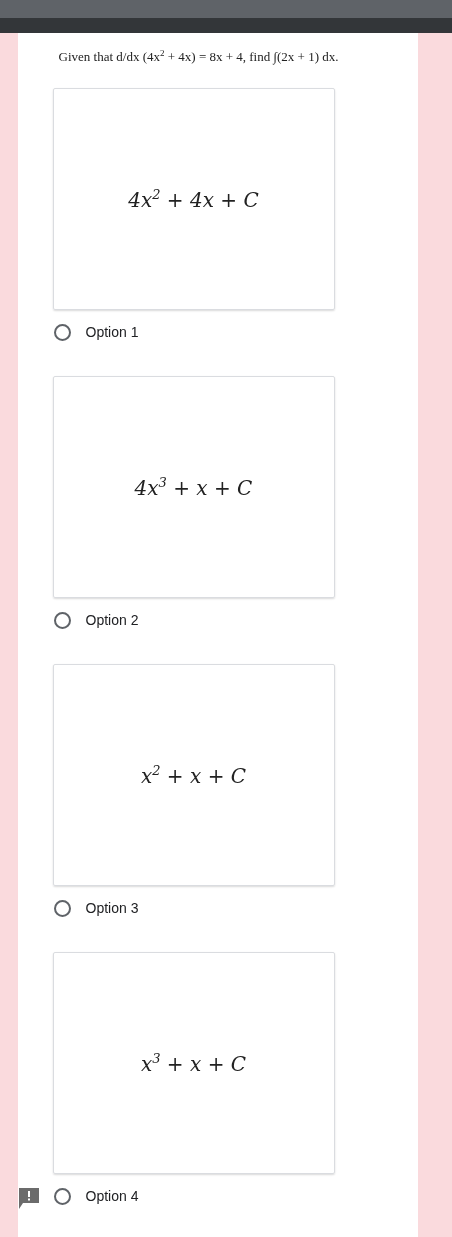 The width and height of the screenshot is (452, 1237). I want to click on option-label: Option 2, so click(112, 620).